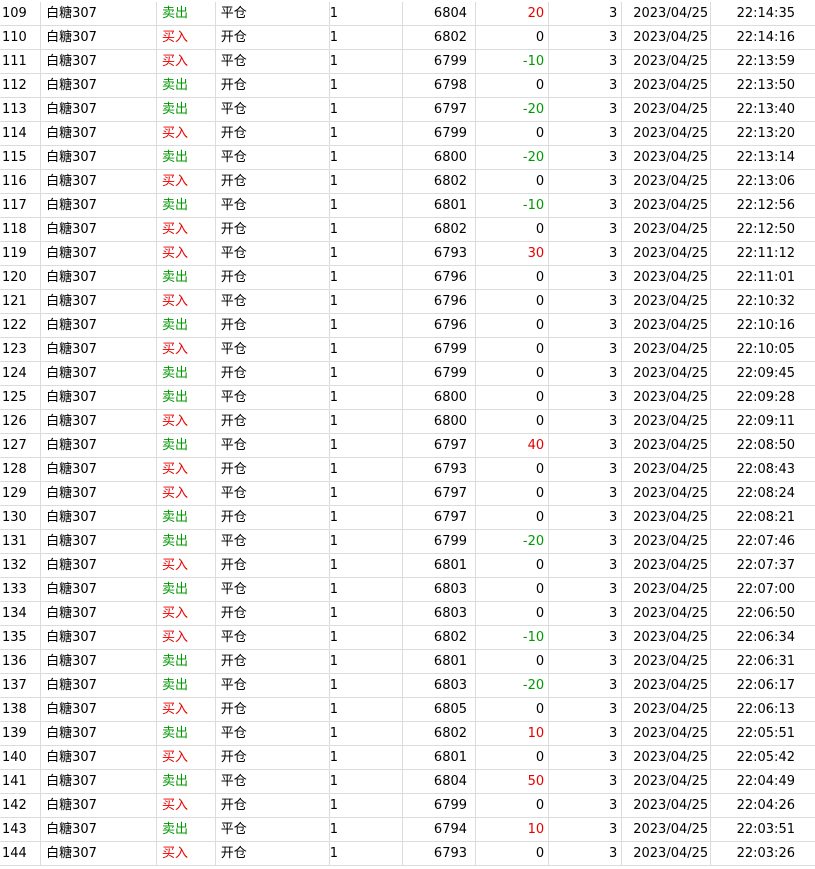 Image resolution: width=815 pixels, height=869 pixels. Describe the element at coordinates (21, 637) in the screenshot. I see `row-index-cell: 135` at that location.